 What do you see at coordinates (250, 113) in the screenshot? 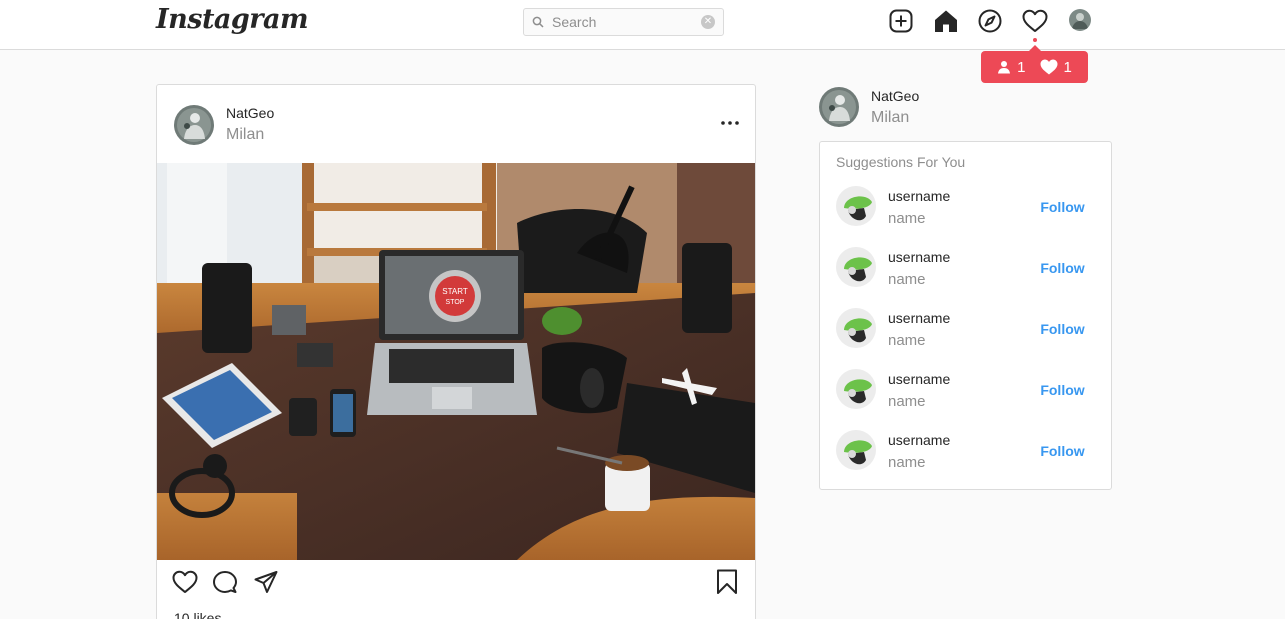
I see `post-author-username: NatGeo` at bounding box center [250, 113].